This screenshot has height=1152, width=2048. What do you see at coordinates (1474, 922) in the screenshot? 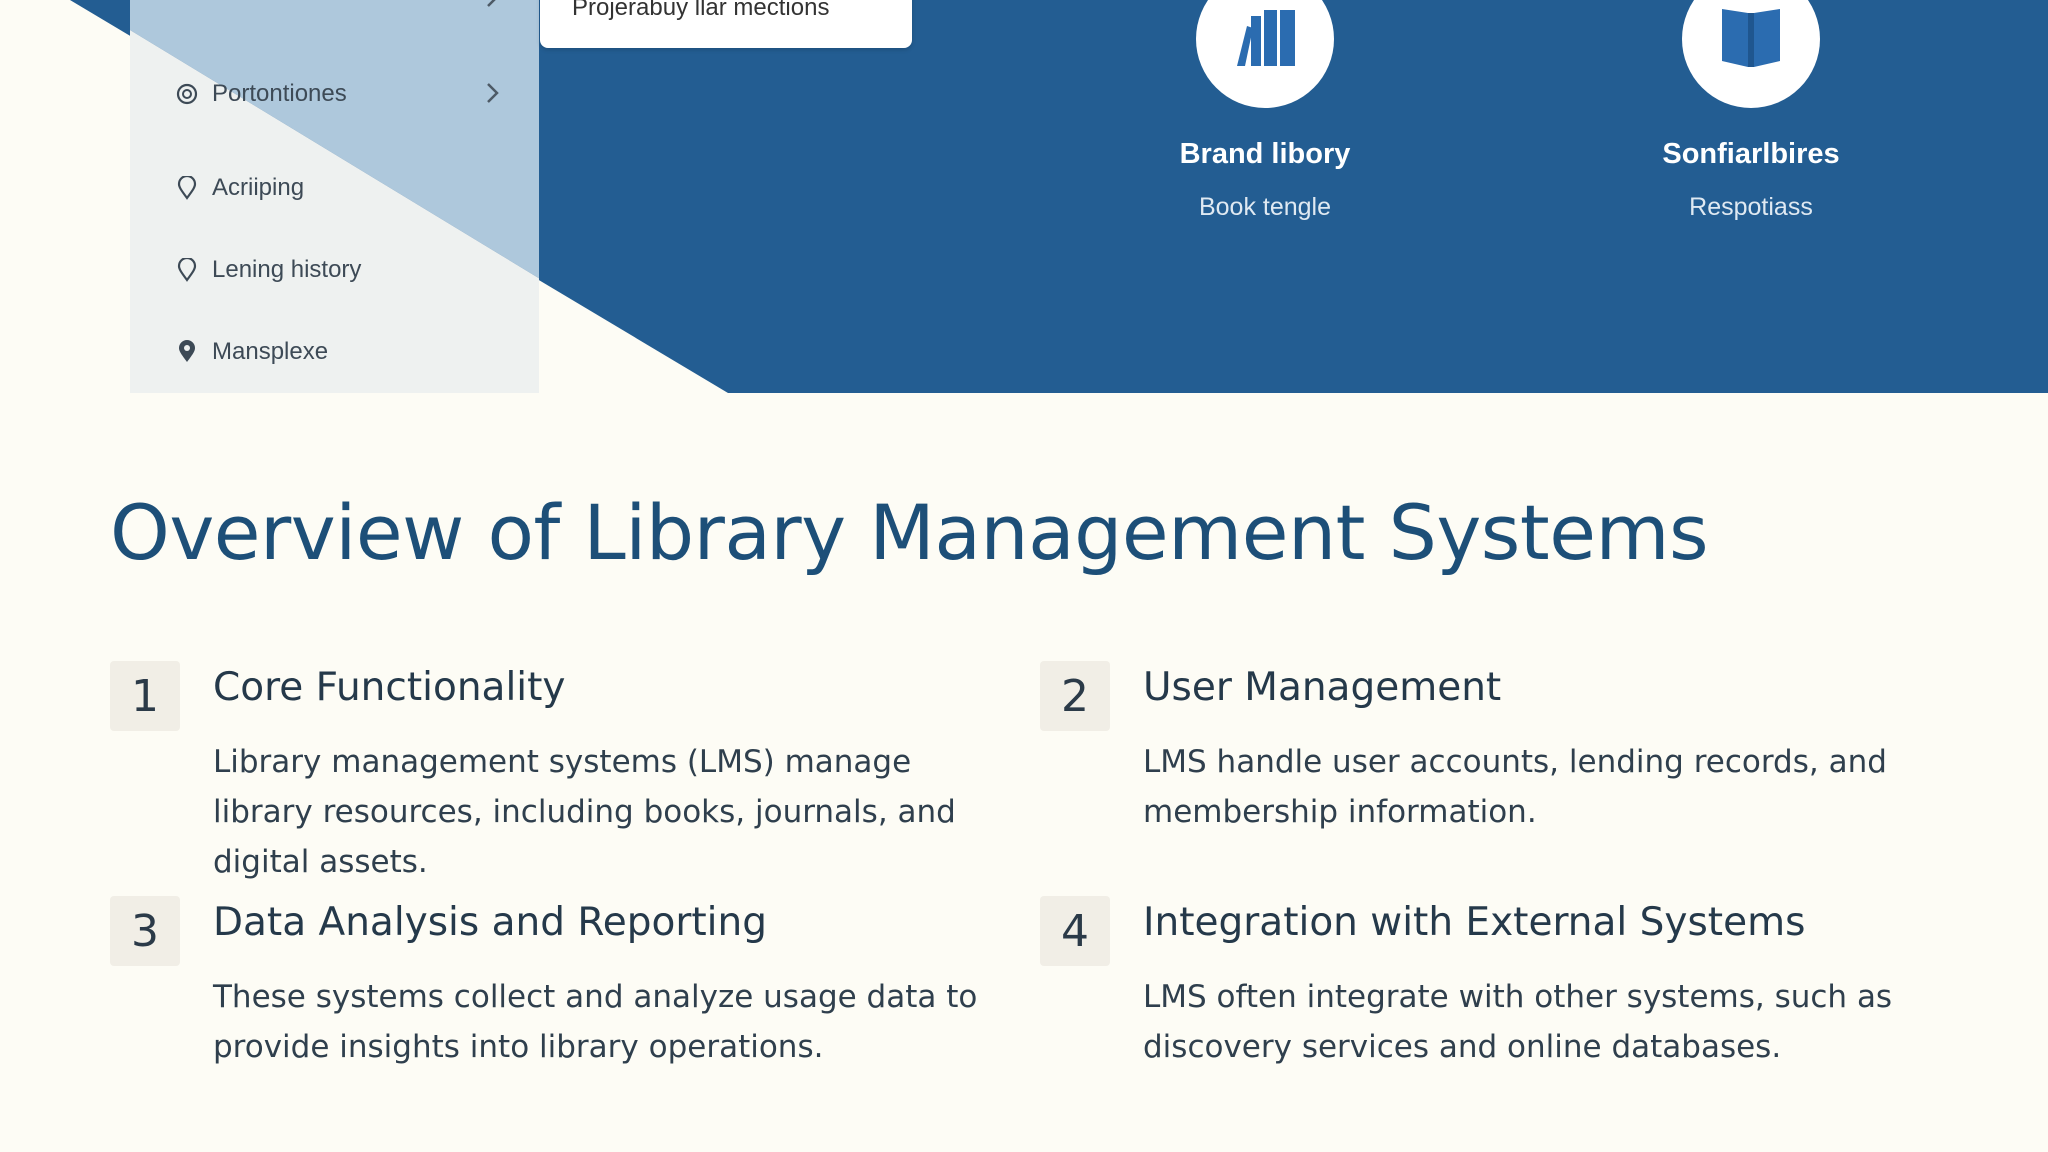
I see `card-title: Integration with External Systems` at bounding box center [1474, 922].